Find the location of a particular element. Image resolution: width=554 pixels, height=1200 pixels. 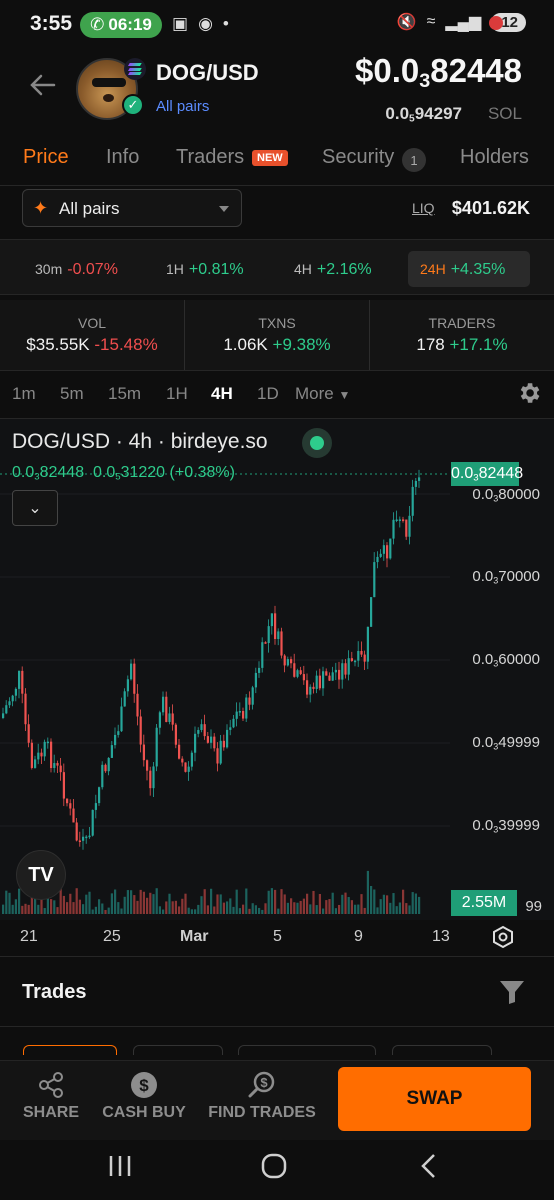

collapse-legend-button: ⌄ is located at coordinates (35, 508).